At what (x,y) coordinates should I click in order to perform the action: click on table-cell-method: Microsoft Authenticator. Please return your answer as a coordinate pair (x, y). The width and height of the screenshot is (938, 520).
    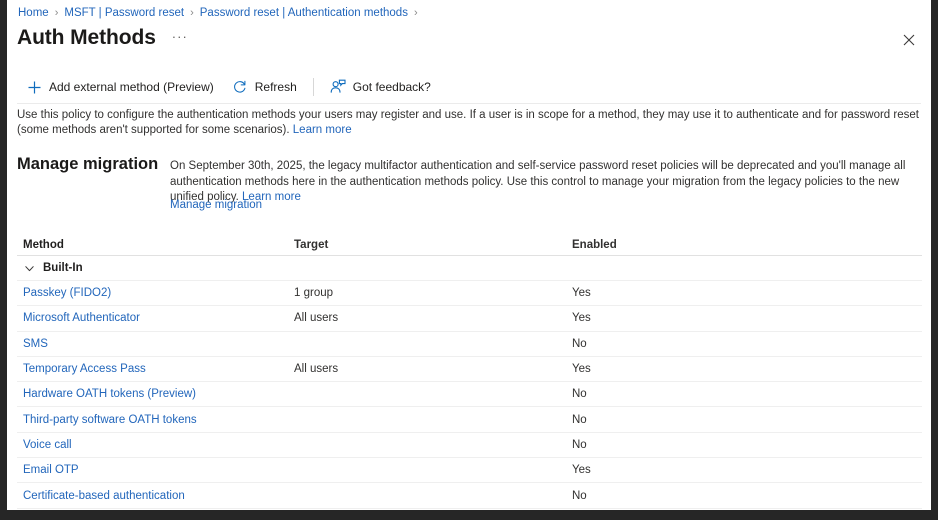
    Looking at the image, I should click on (155, 318).